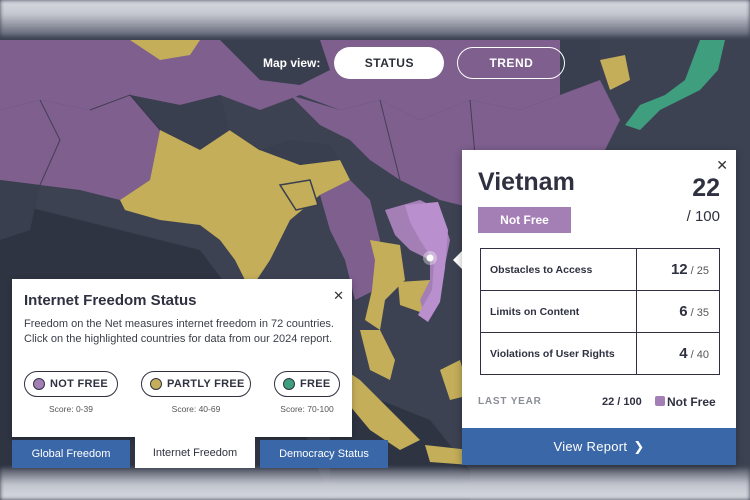 The width and height of the screenshot is (750, 500). Describe the element at coordinates (289, 384) in the screenshot. I see `free-dot-icon` at that location.